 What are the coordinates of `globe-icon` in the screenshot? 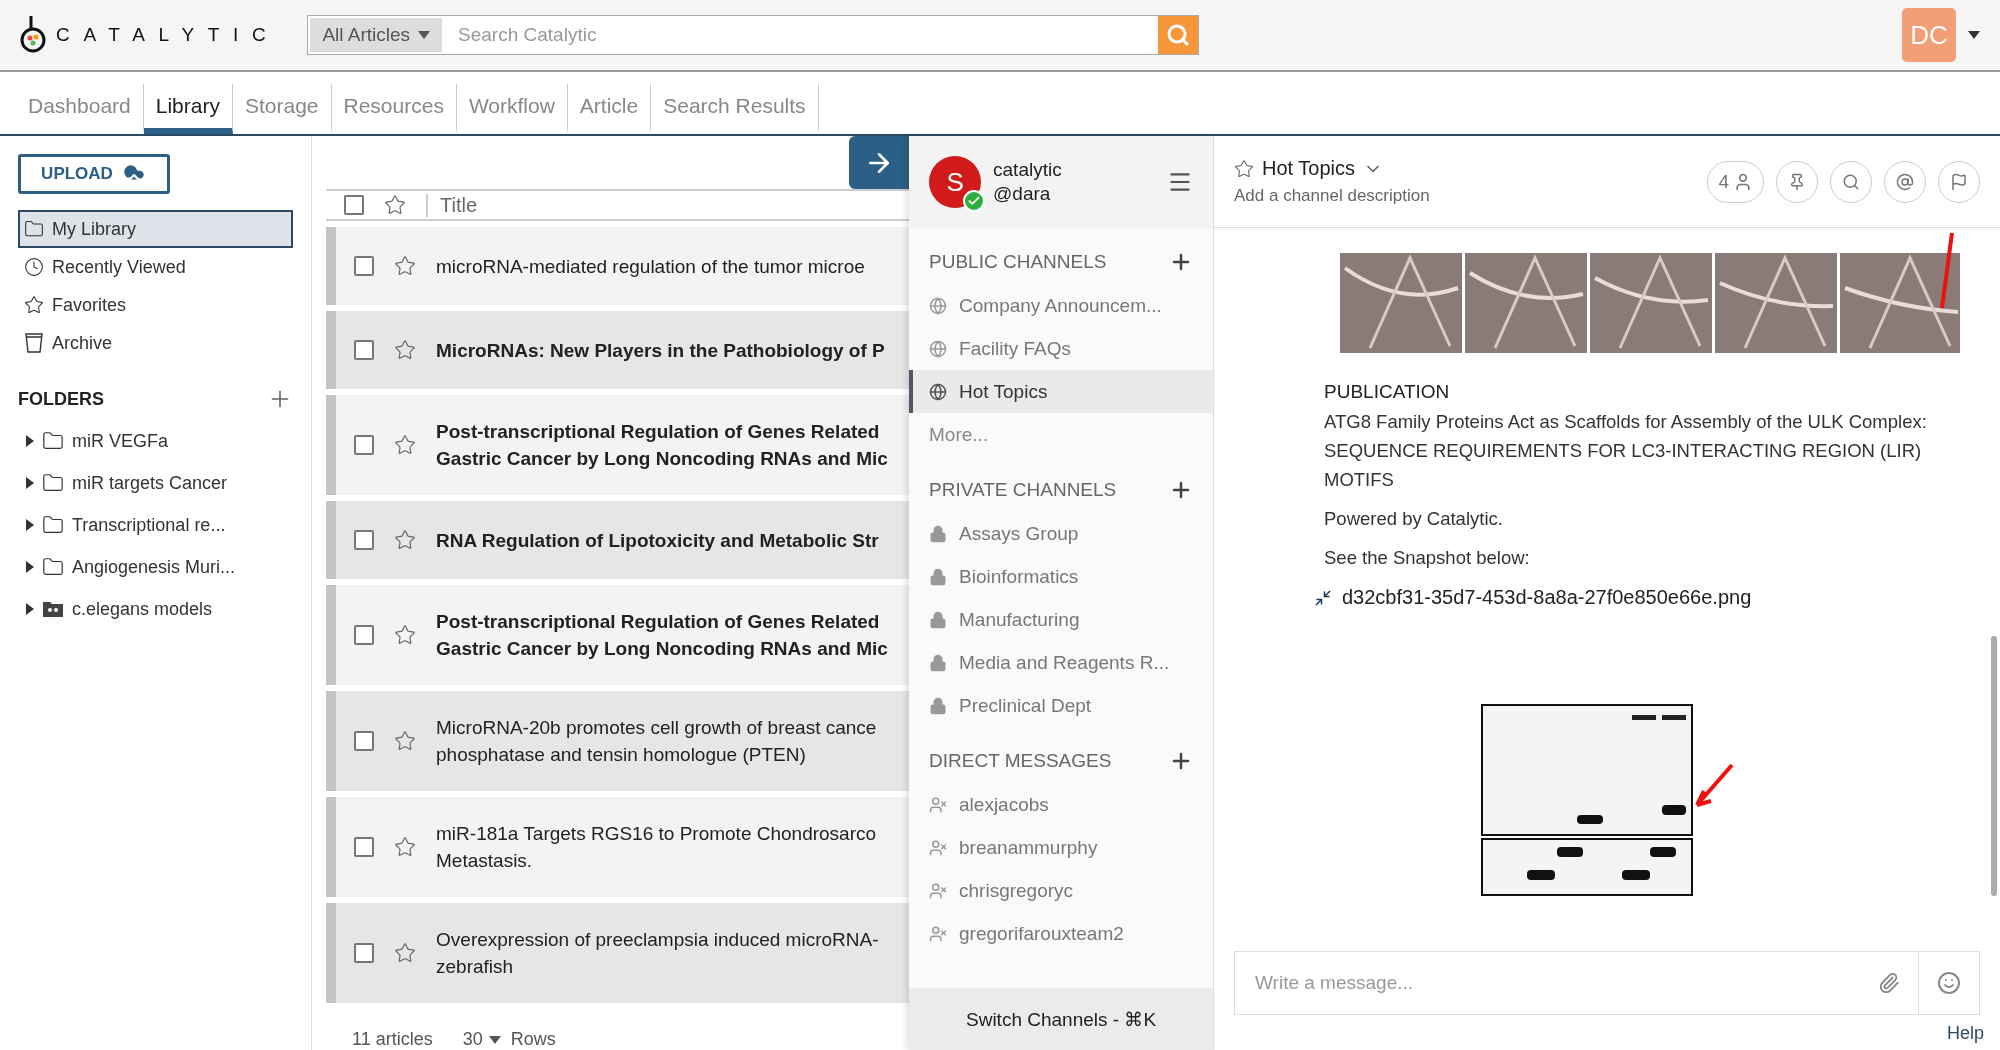 It's located at (938, 305).